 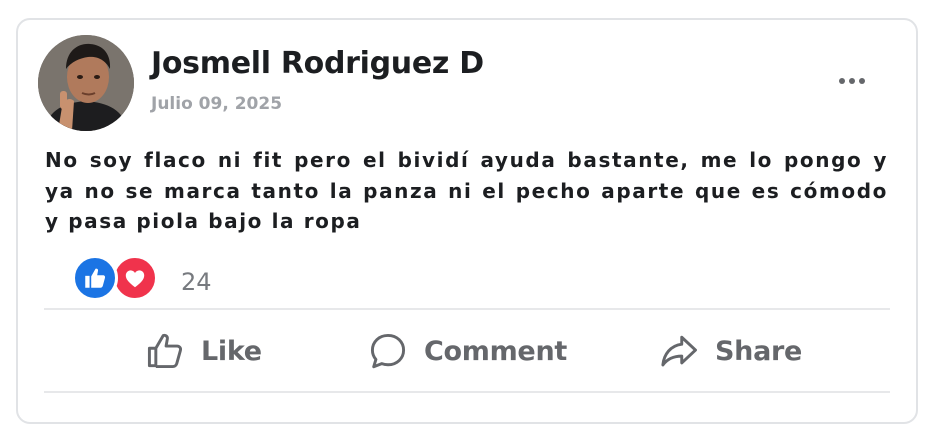 I want to click on avatar, so click(x=86, y=83).